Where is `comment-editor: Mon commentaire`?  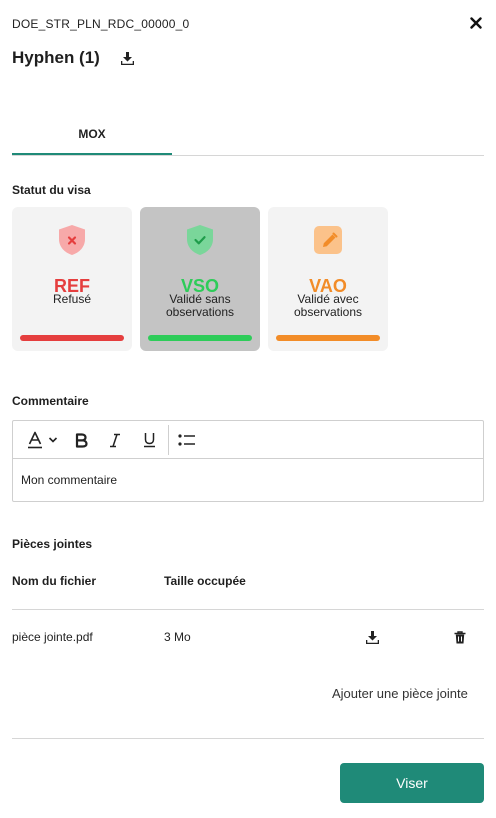 comment-editor: Mon commentaire is located at coordinates (248, 461).